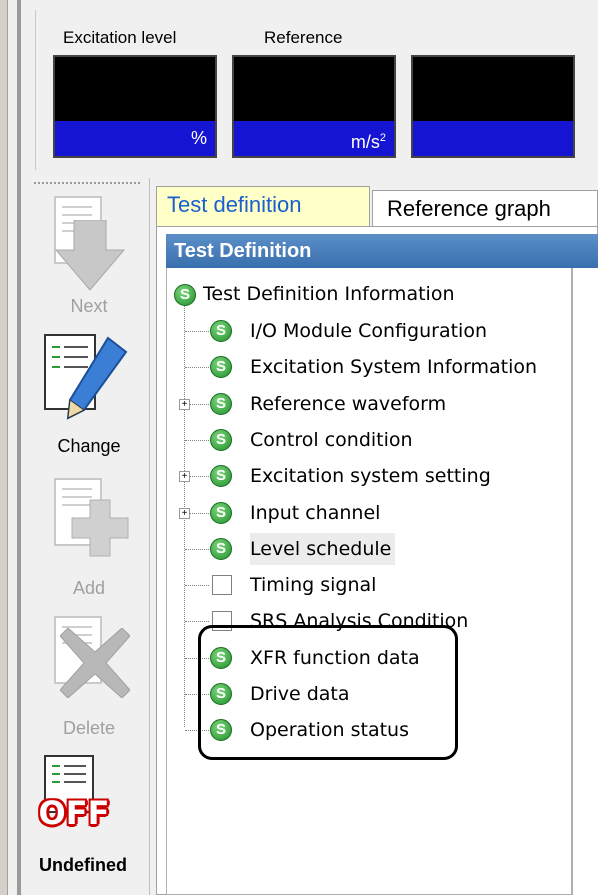 The width and height of the screenshot is (598, 895). Describe the element at coordinates (303, 37) in the screenshot. I see `reference-label: Reference` at that location.